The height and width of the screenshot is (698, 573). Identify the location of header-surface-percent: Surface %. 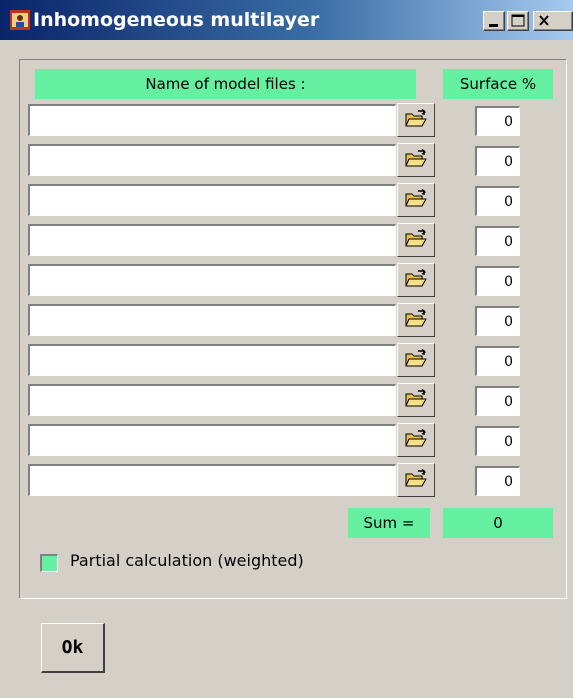
(498, 84).